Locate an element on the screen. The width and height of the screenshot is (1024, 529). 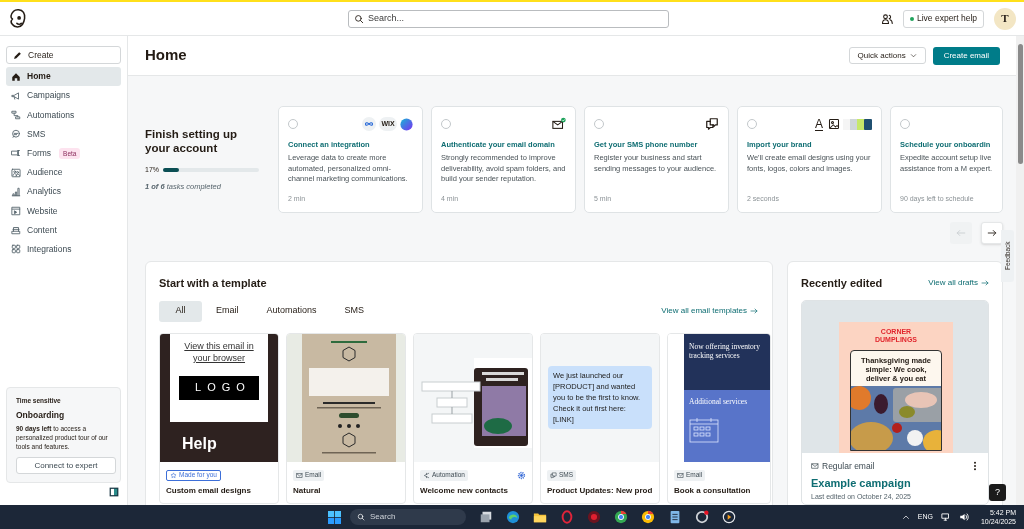
sidebar-item: Integrations is located at coordinates (63, 249).